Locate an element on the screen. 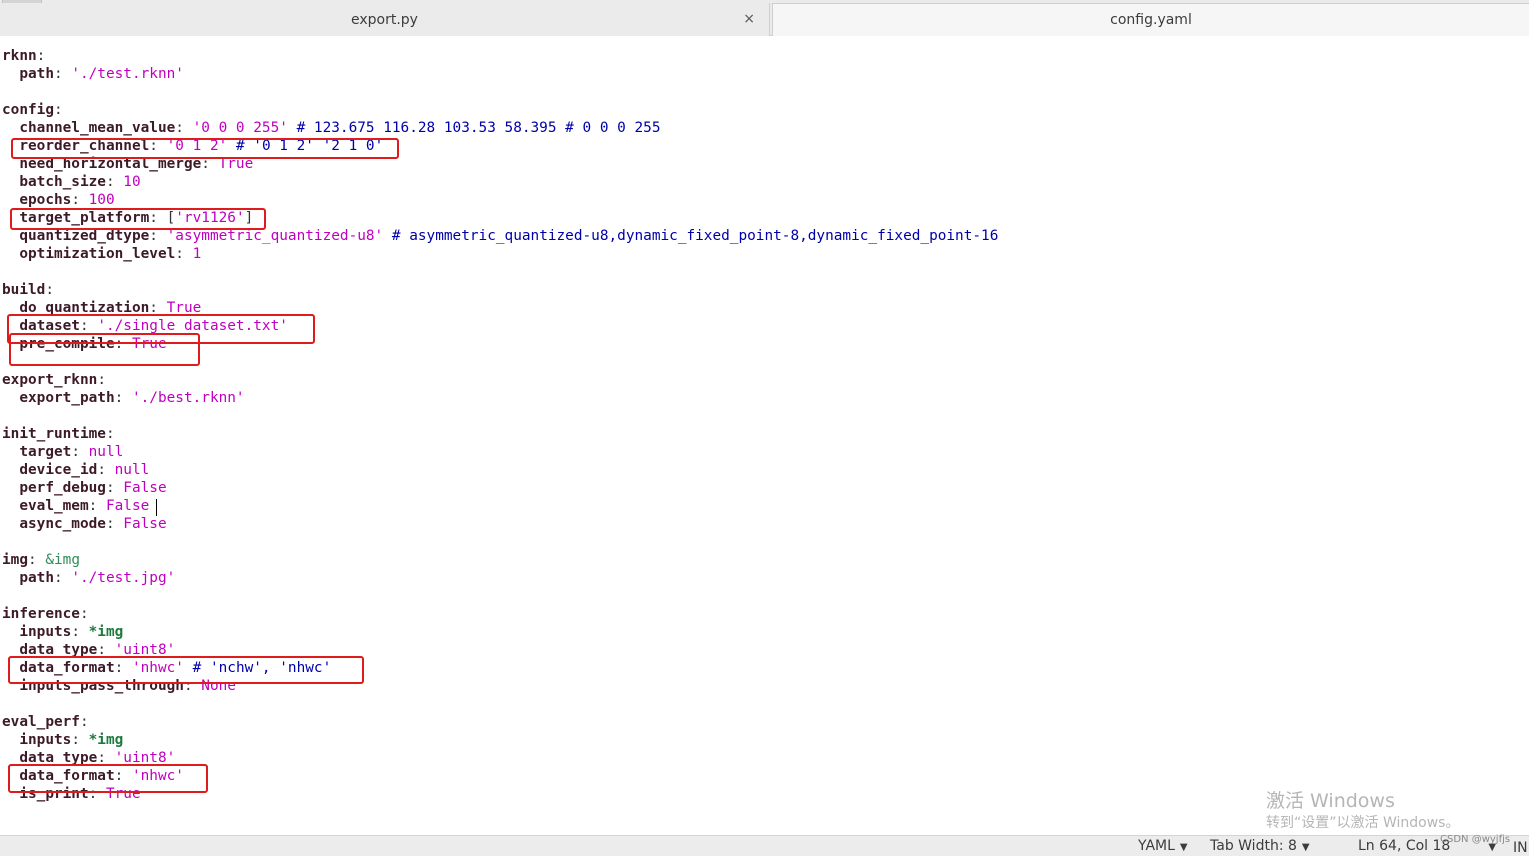 The height and width of the screenshot is (856, 1529). tab-export-py: export.py × is located at coordinates (385, 19).